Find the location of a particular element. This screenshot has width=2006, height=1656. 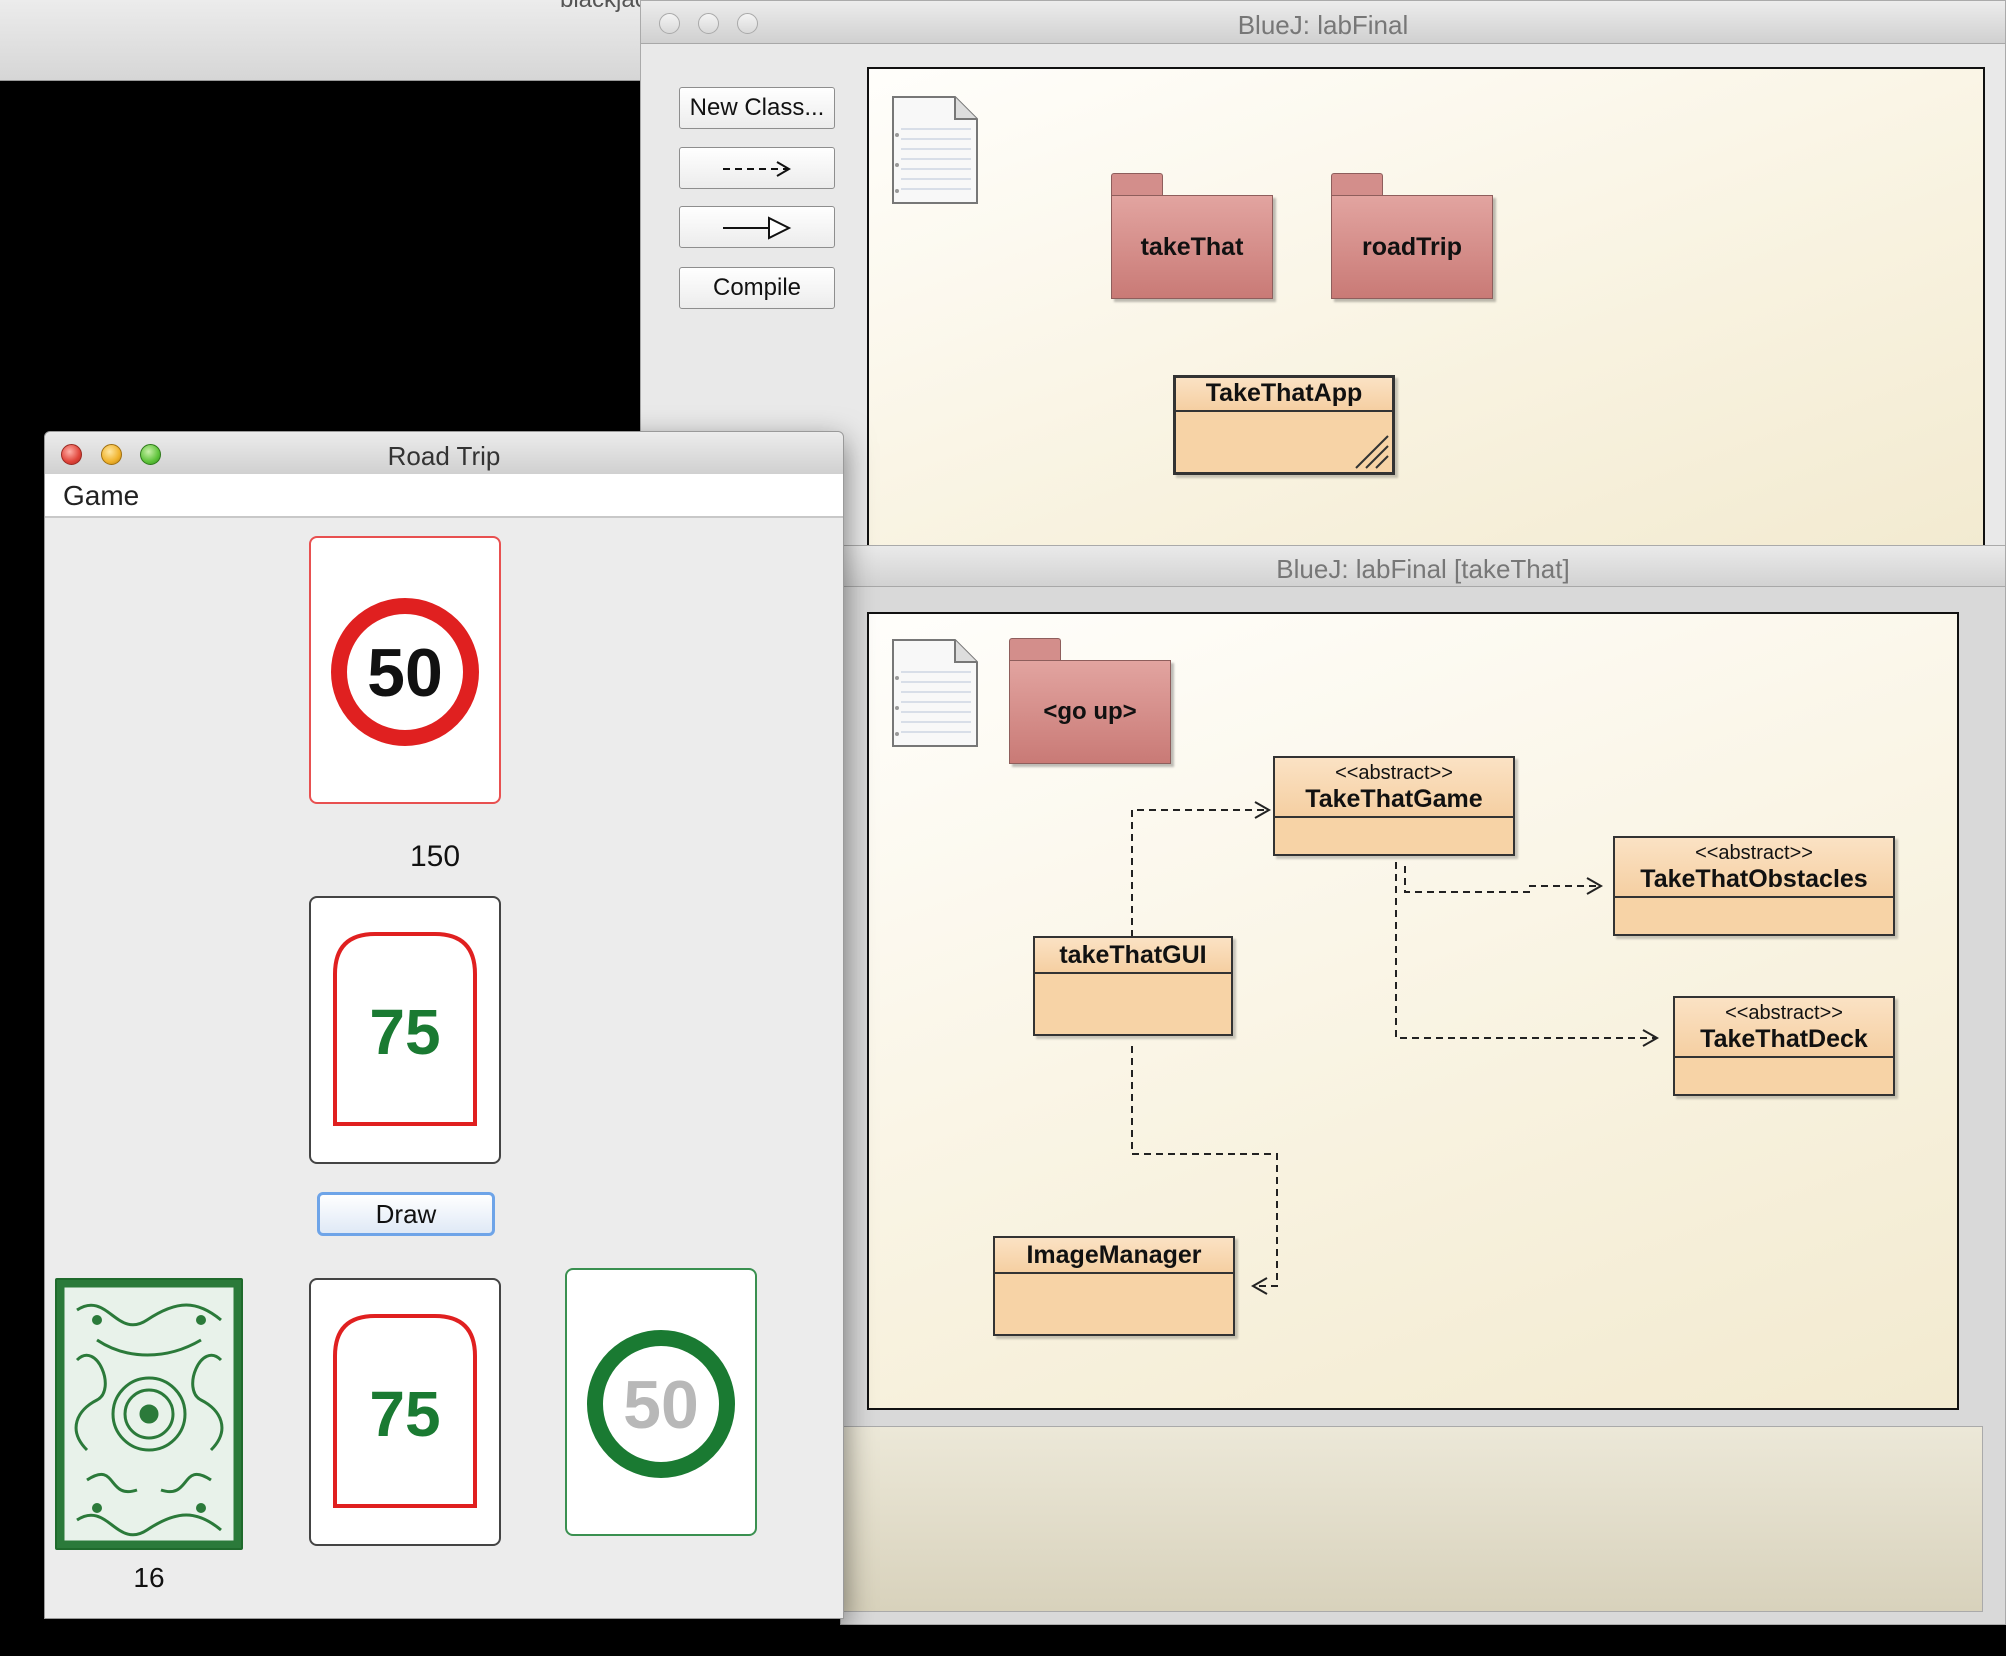

class-TakeThatObstacles: <<abstract>> TakeThatObstacles is located at coordinates (1754, 886).